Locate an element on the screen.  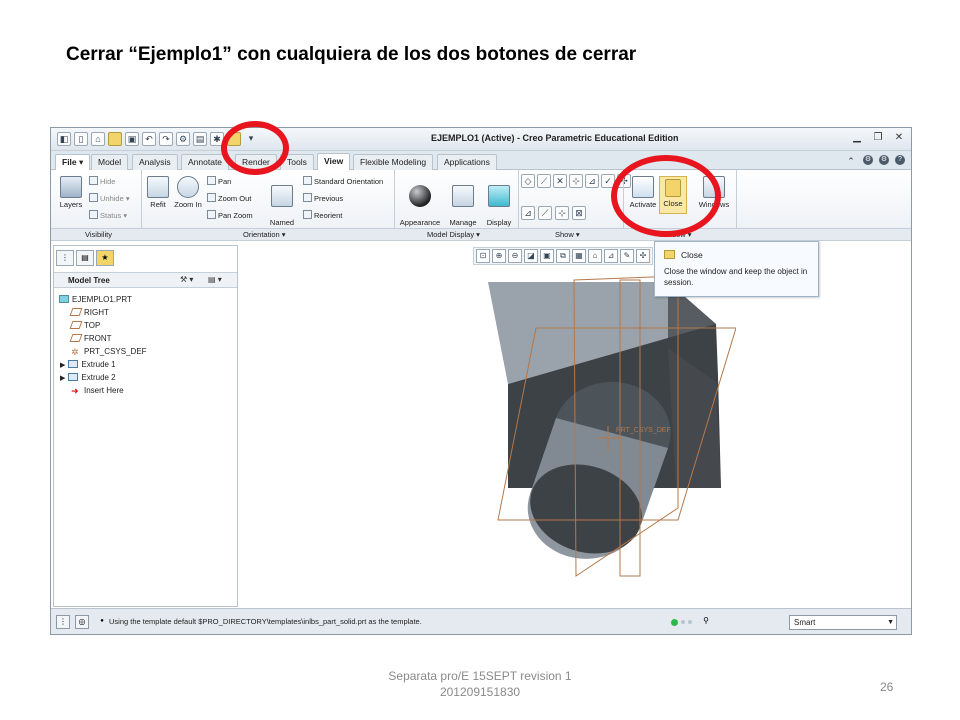
axis-tag-2-icon: ⊠ is located at coordinates (579, 213).